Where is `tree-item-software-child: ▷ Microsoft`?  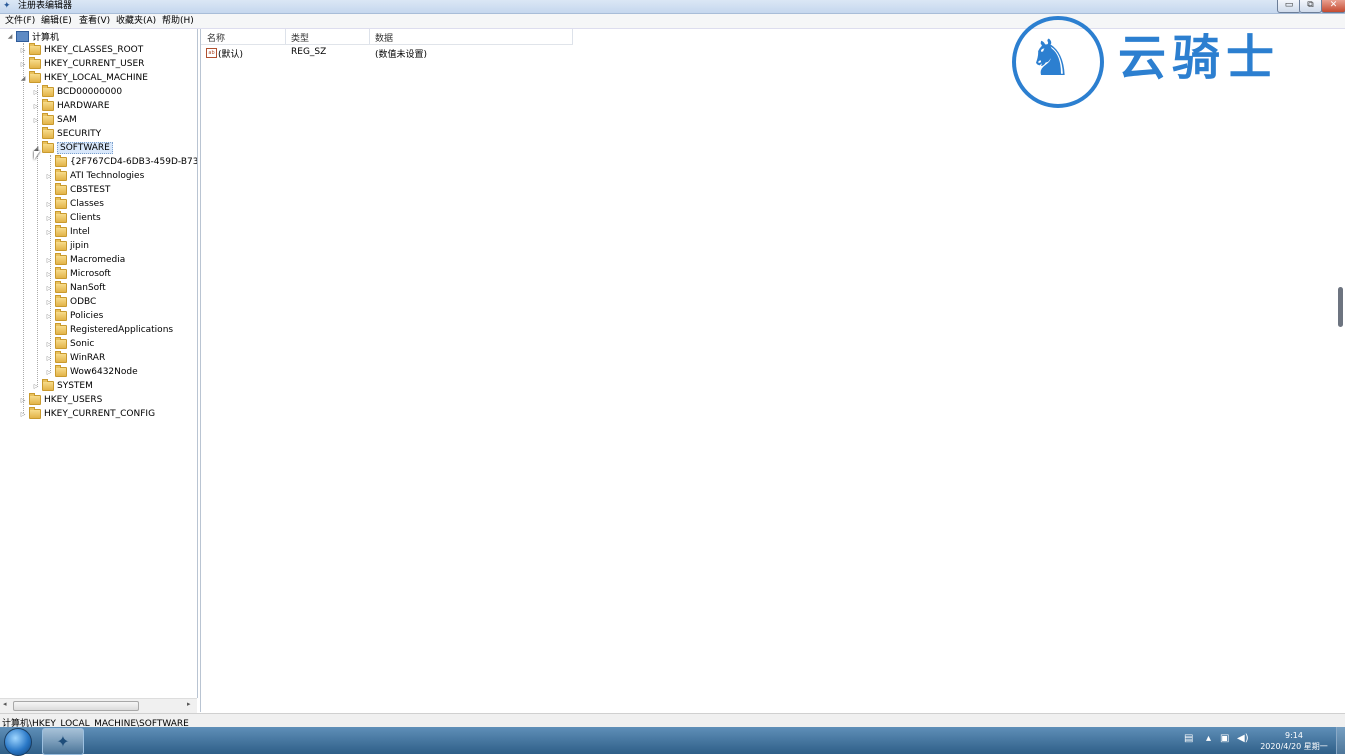 tree-item-software-child: ▷ Microsoft is located at coordinates (78, 274).